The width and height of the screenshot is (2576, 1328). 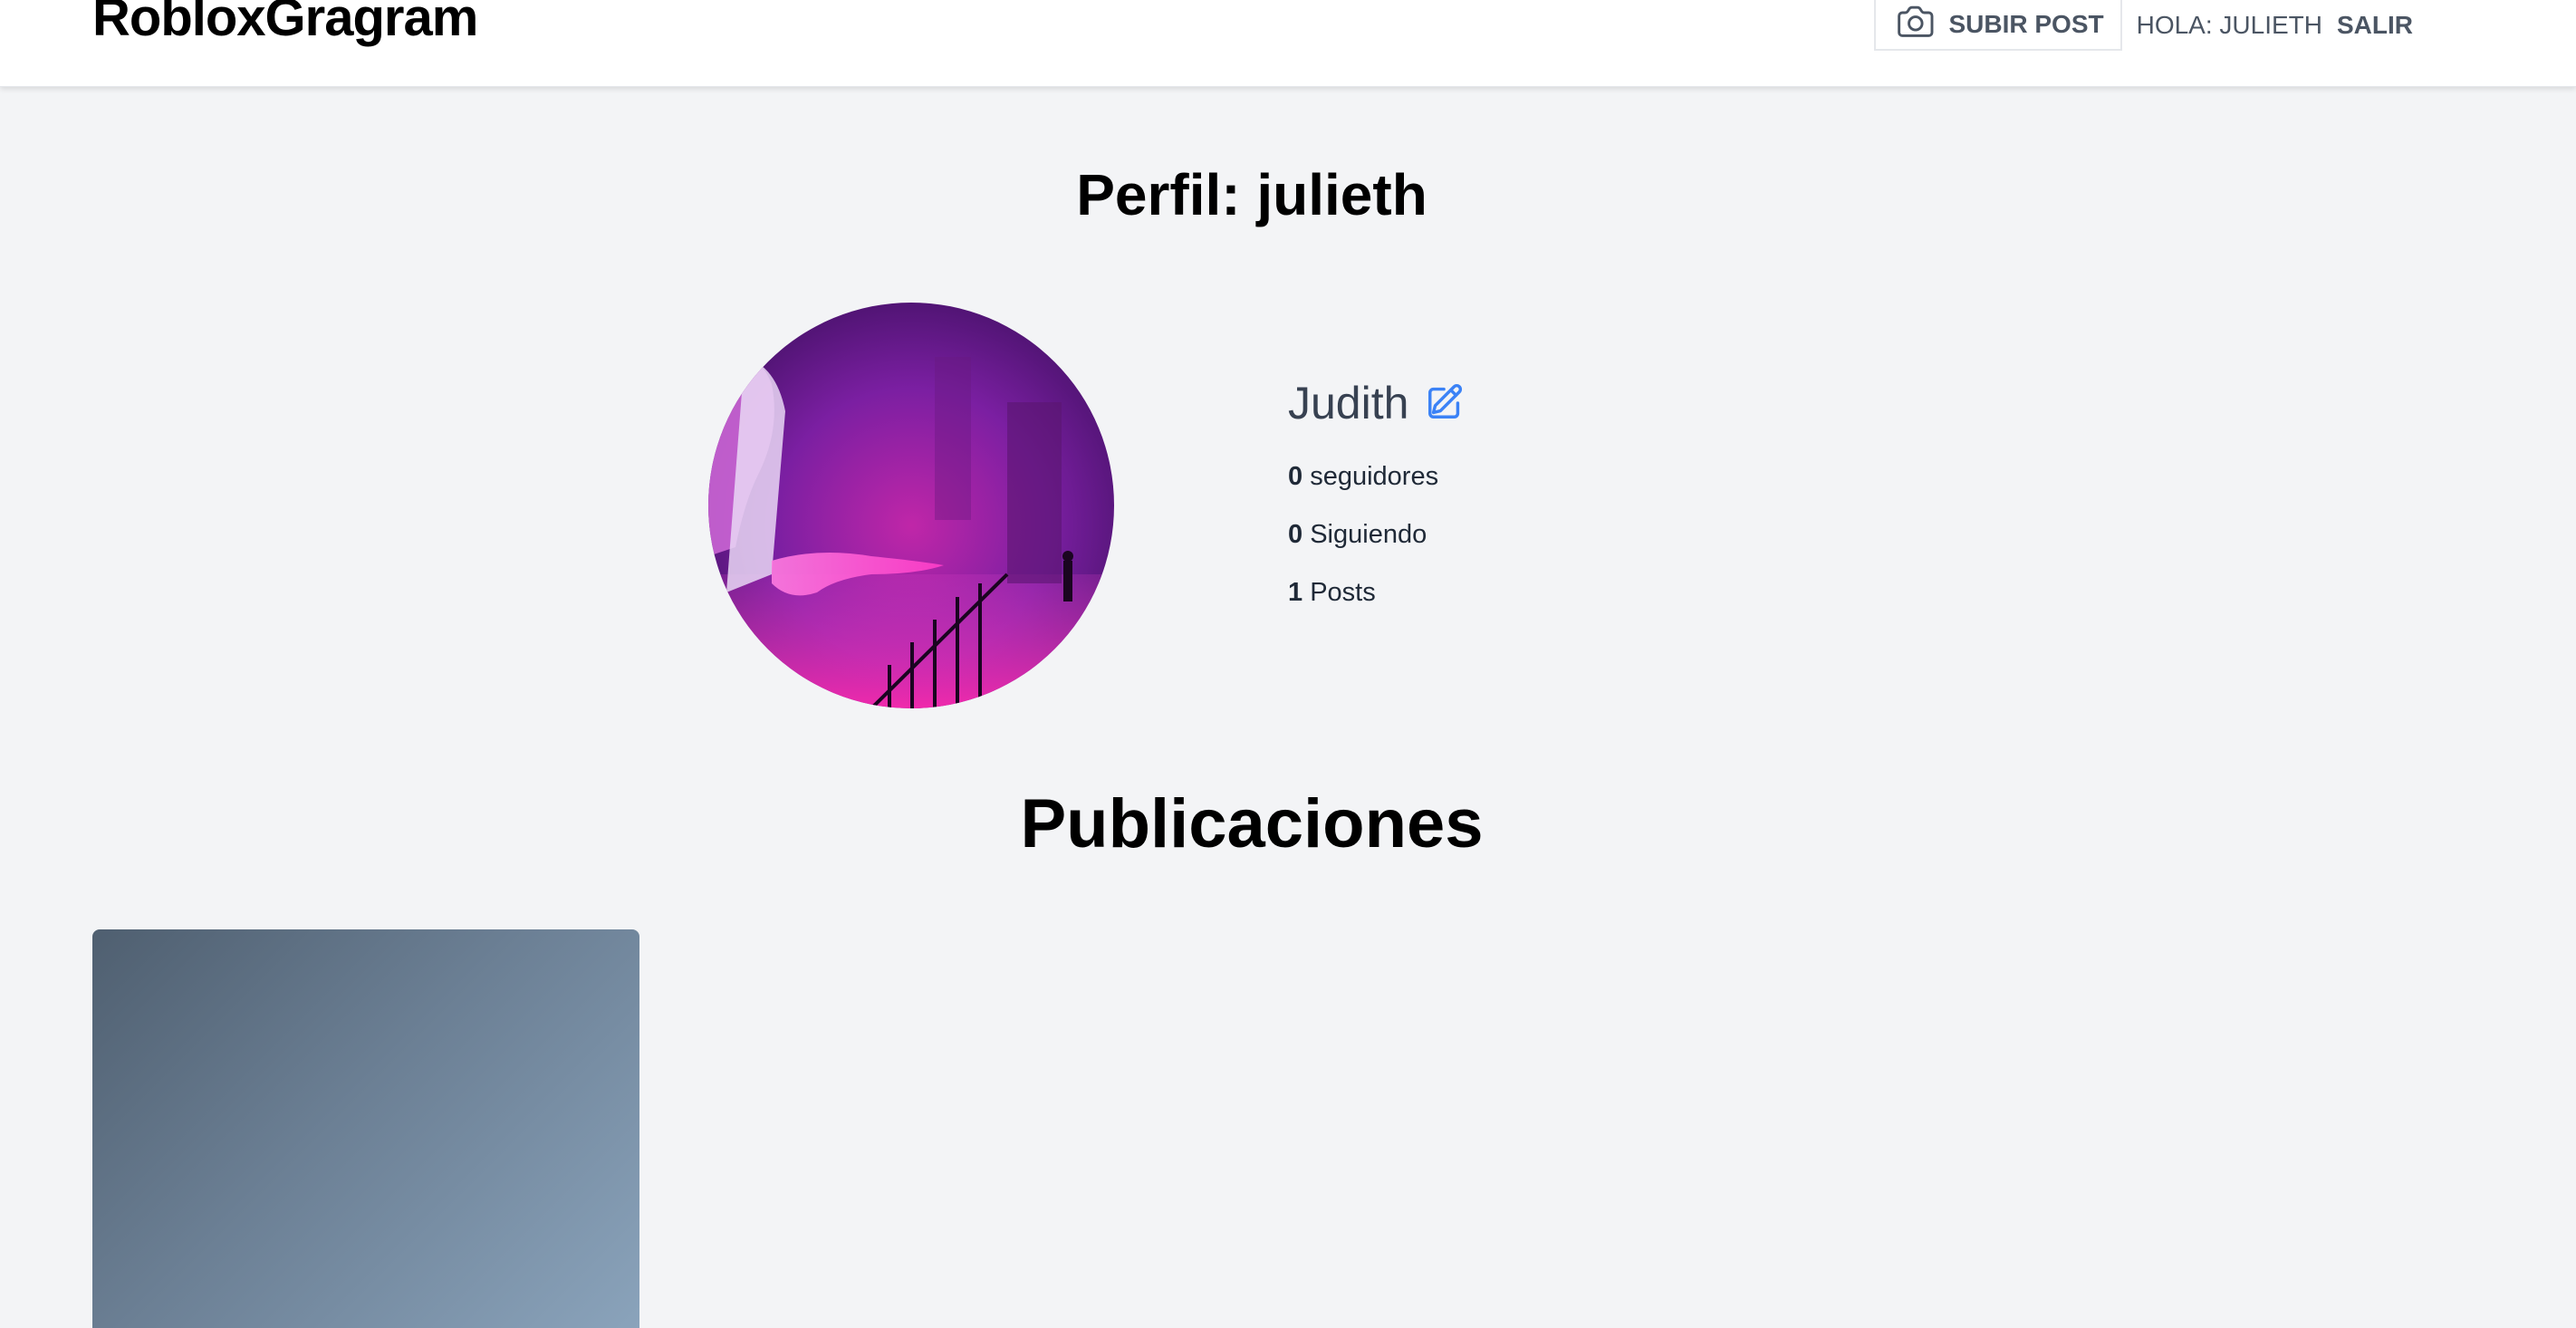 What do you see at coordinates (2229, 25) in the screenshot?
I see `user-greeting: HOLA: JULIETH` at bounding box center [2229, 25].